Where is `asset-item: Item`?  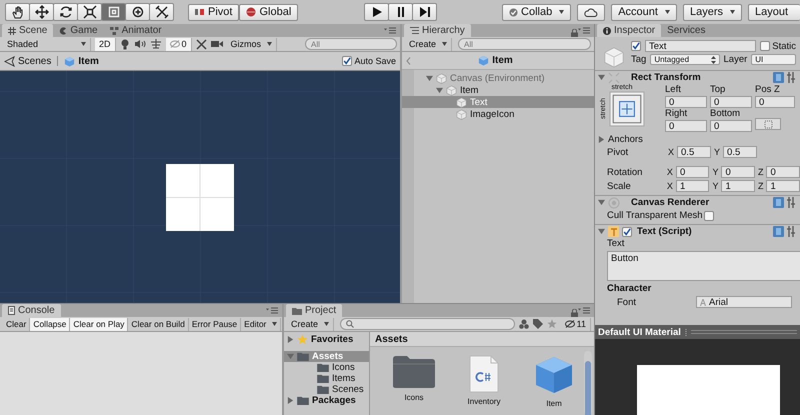 asset-item: Item is located at coordinates (554, 385).